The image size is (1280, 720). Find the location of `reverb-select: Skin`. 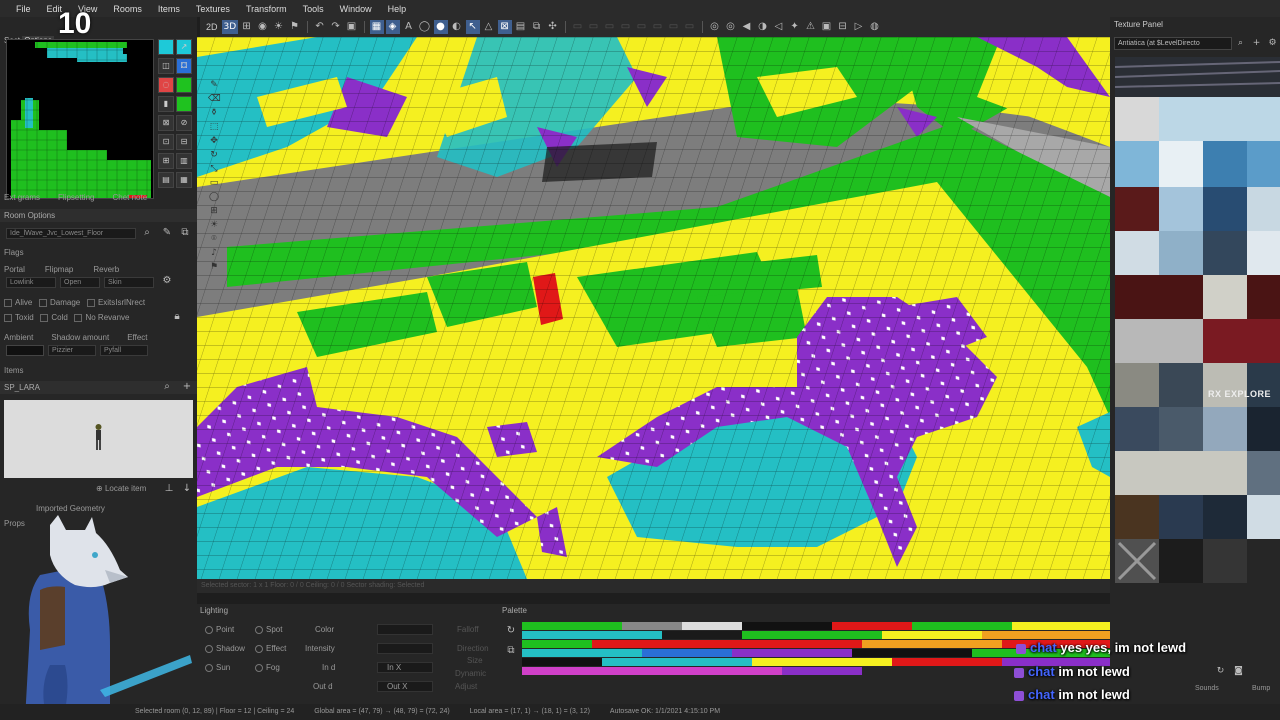

reverb-select: Skin is located at coordinates (129, 282).